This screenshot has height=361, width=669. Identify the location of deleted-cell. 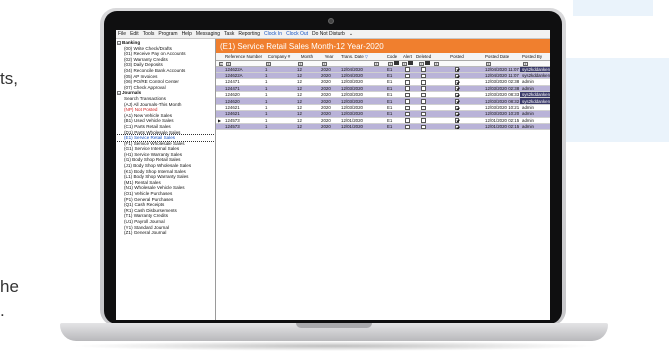
(423, 127).